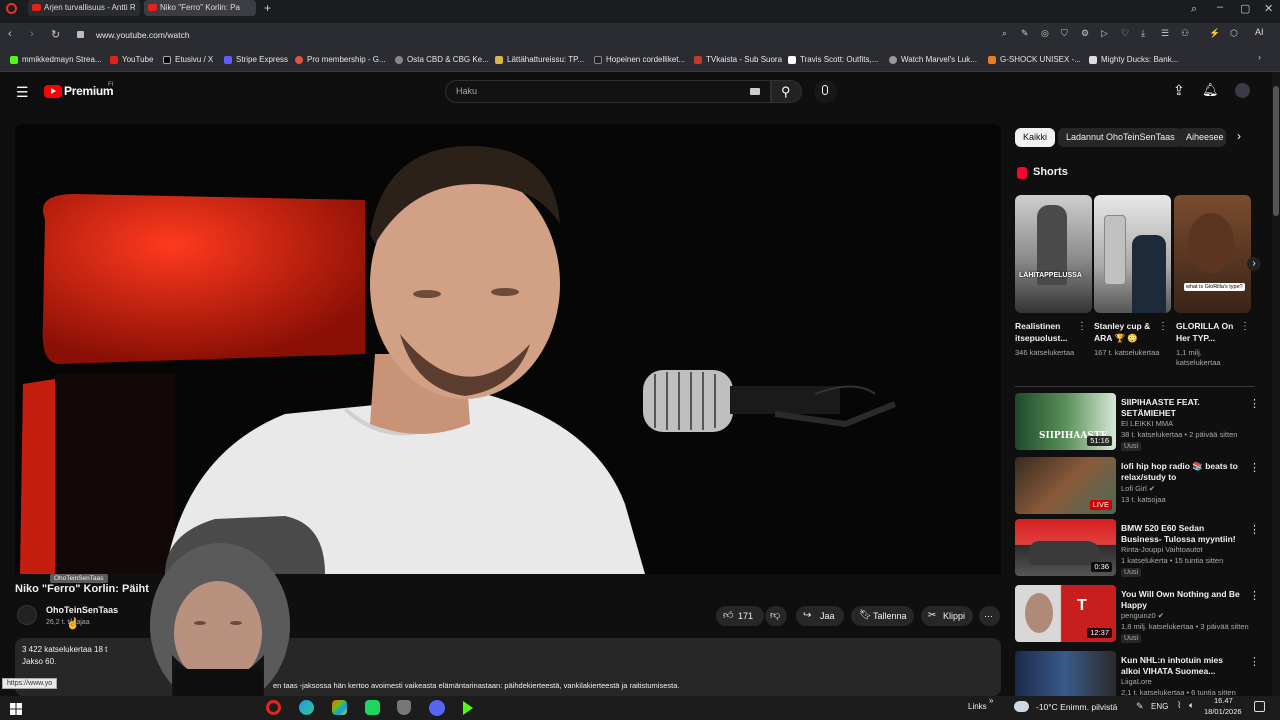 This screenshot has width=1280, height=720. Describe the element at coordinates (1053, 254) in the screenshot. I see `short-thumbnail-1: LÄHITAPPELUSSA` at that location.